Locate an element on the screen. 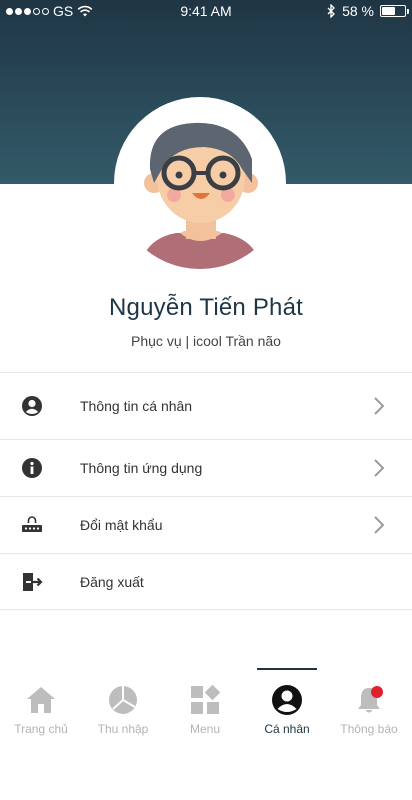 The image size is (412, 800). tab-label: Thông báo is located at coordinates (369, 729).